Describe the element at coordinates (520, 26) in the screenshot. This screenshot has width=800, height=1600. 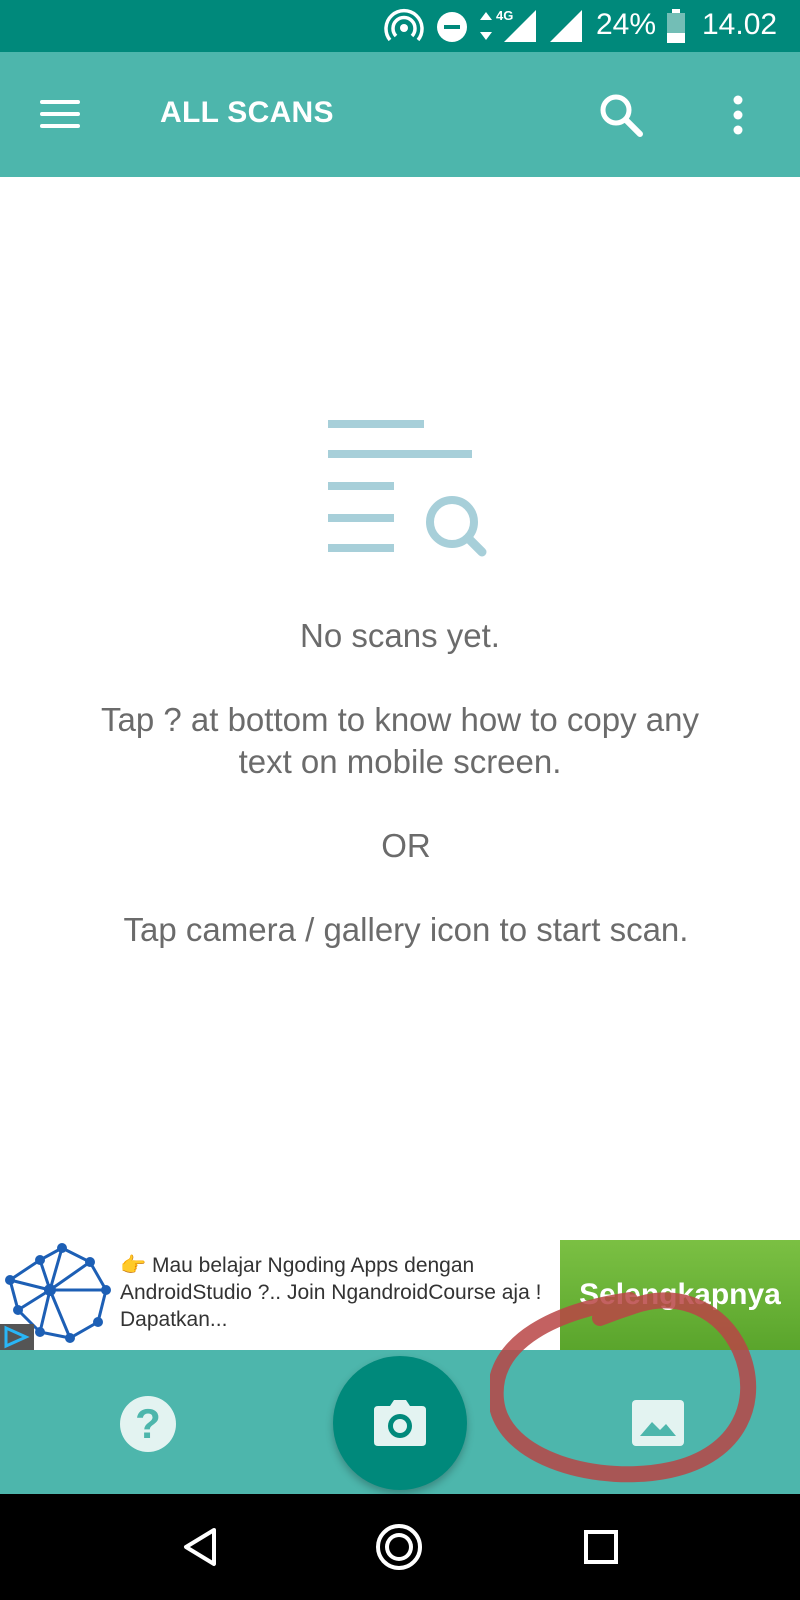
I see `cell-signal-icon` at that location.